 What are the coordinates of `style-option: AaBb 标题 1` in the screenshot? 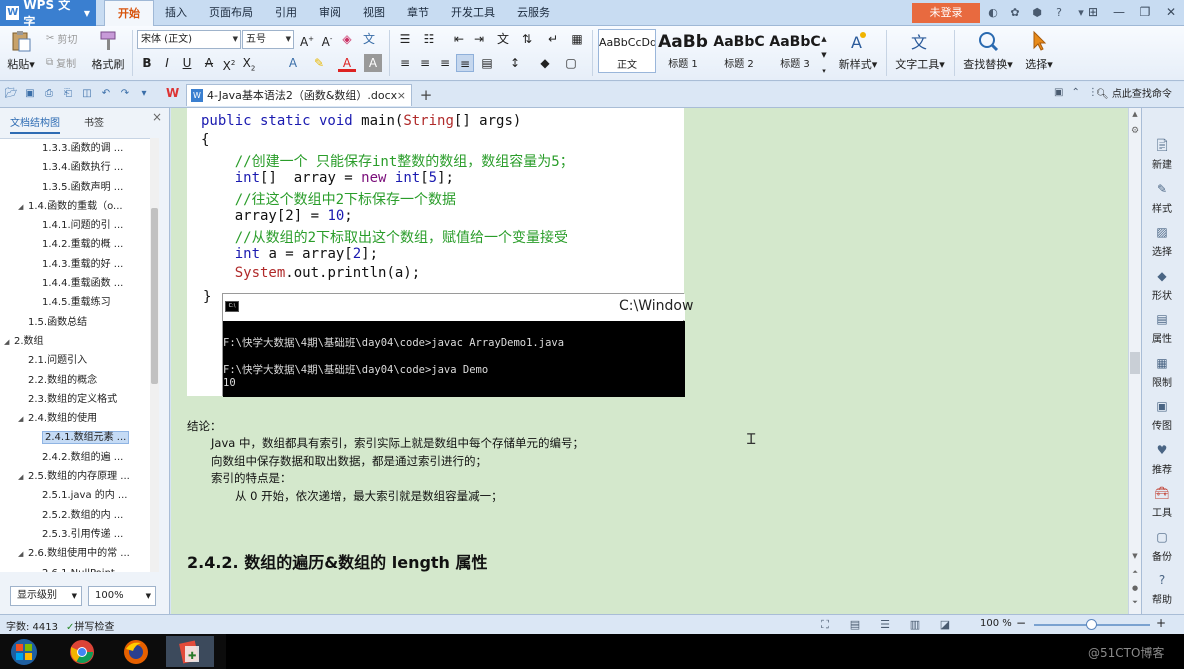 It's located at (683, 51).